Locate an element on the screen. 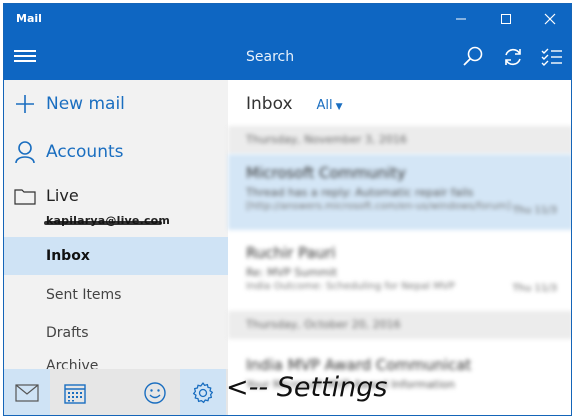 This screenshot has height=419, width=575. filter-dropdown: All is located at coordinates (325, 105).